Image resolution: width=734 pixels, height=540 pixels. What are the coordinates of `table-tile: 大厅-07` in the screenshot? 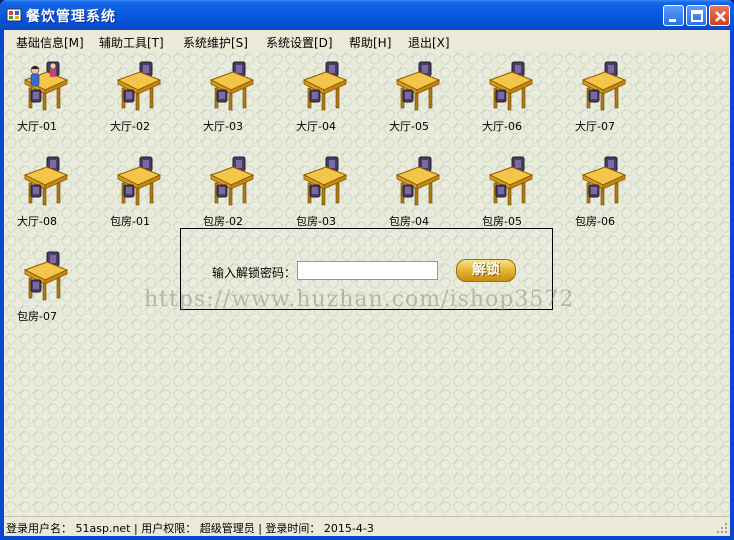 It's located at (605, 99).